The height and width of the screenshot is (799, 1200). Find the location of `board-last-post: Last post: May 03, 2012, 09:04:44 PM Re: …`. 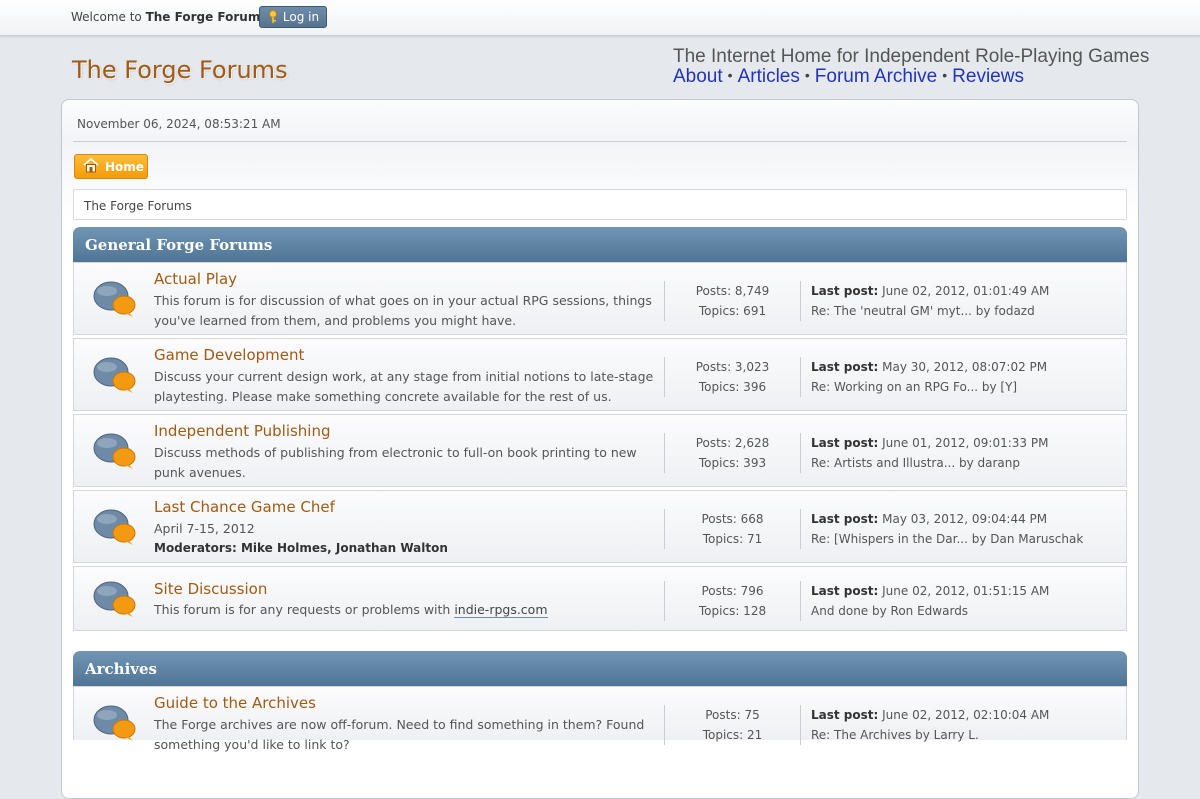

board-last-post: Last post: May 03, 2012, 09:04:44 PM Re: … is located at coordinates (947, 529).